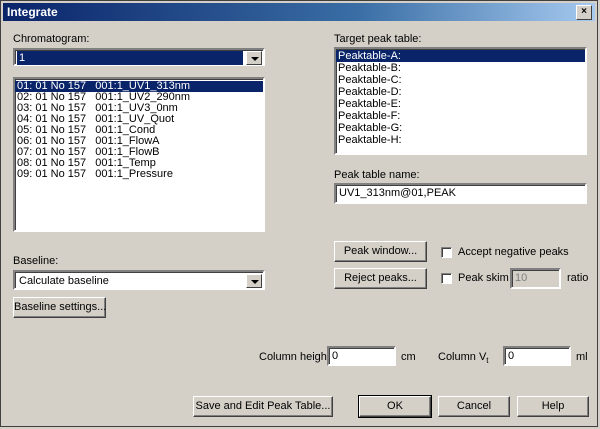  Describe the element at coordinates (460, 104) in the screenshot. I see `peak-table-list-item: Peaktable-E:` at that location.